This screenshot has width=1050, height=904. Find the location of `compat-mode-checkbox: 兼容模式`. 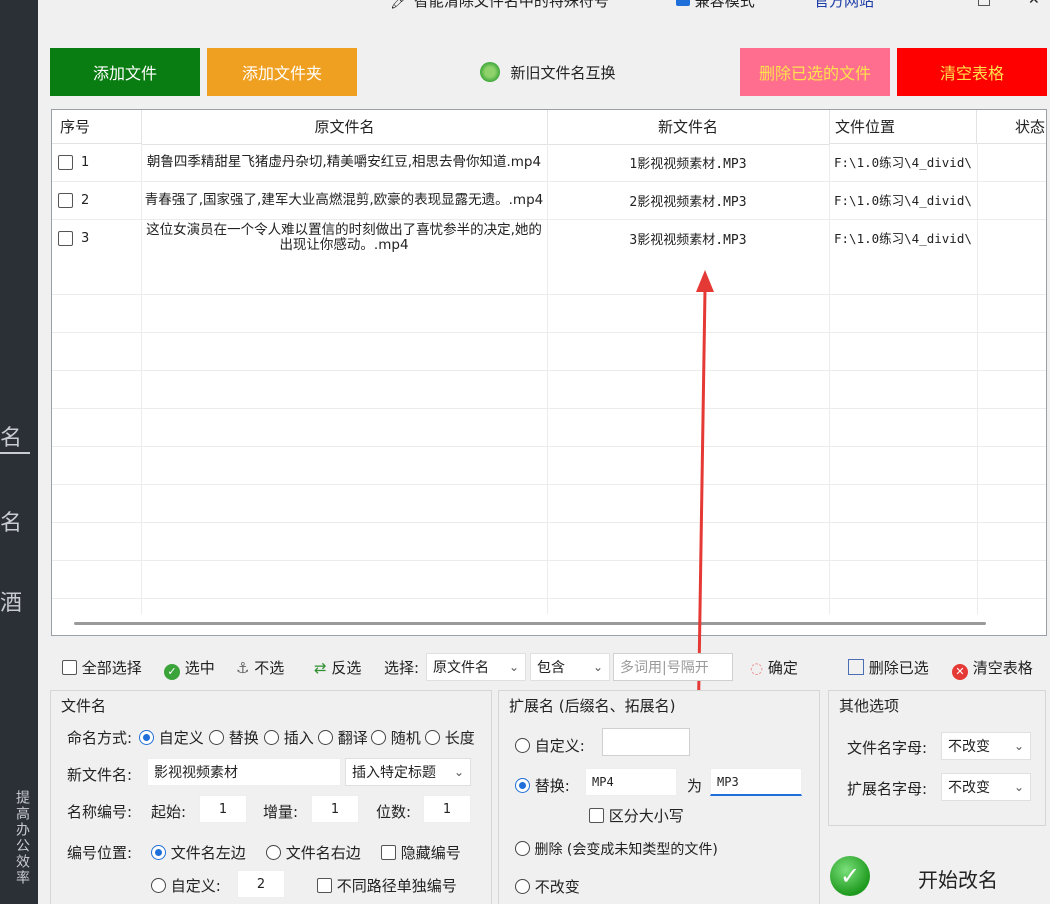

compat-mode-checkbox: 兼容模式 is located at coordinates (715, 5).